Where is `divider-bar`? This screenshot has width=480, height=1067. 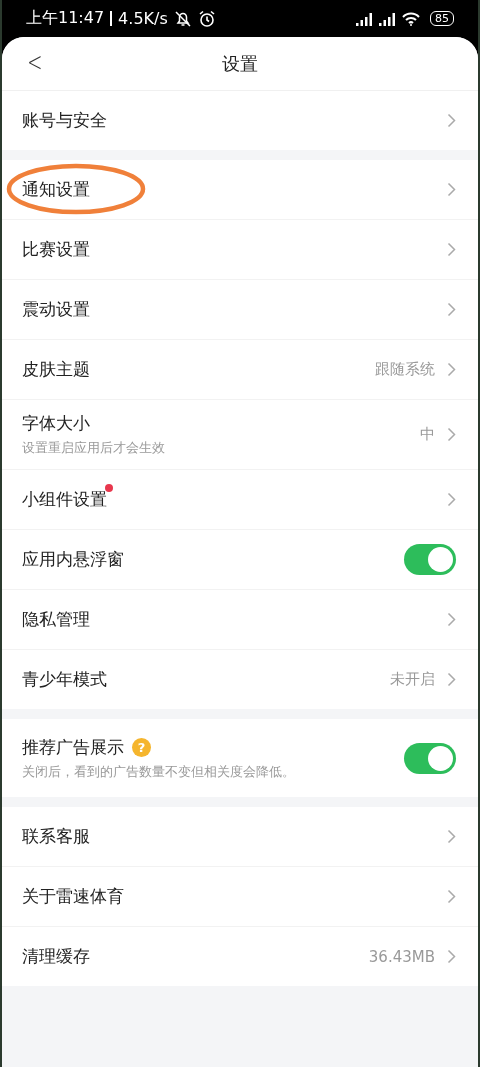 divider-bar is located at coordinates (111, 18).